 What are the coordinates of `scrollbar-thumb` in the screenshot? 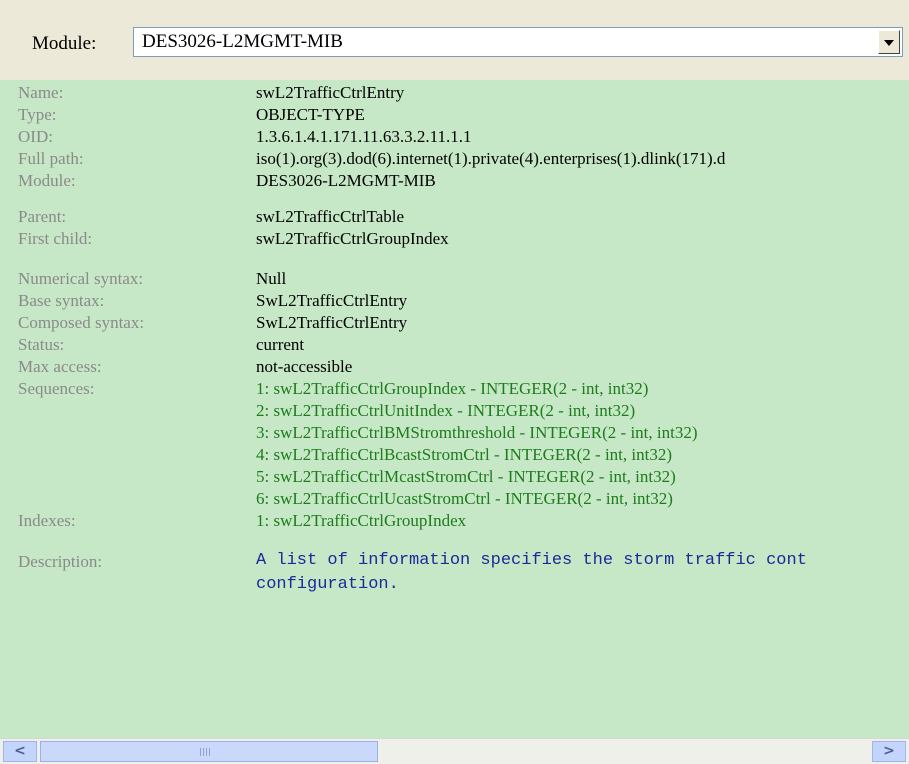 It's located at (209, 751).